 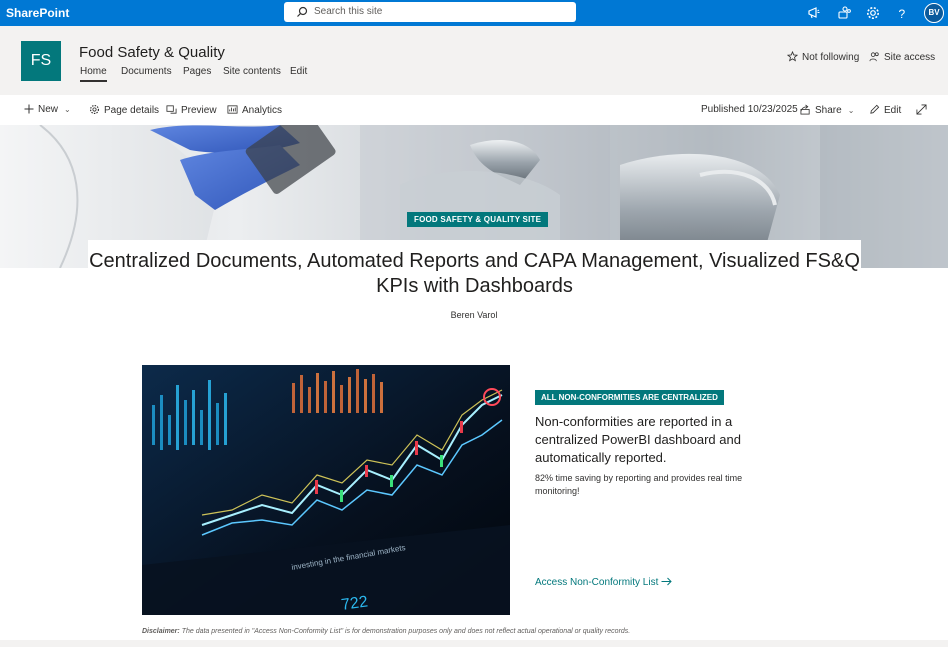 I want to click on page-footer-strip, so click(x=474, y=643).